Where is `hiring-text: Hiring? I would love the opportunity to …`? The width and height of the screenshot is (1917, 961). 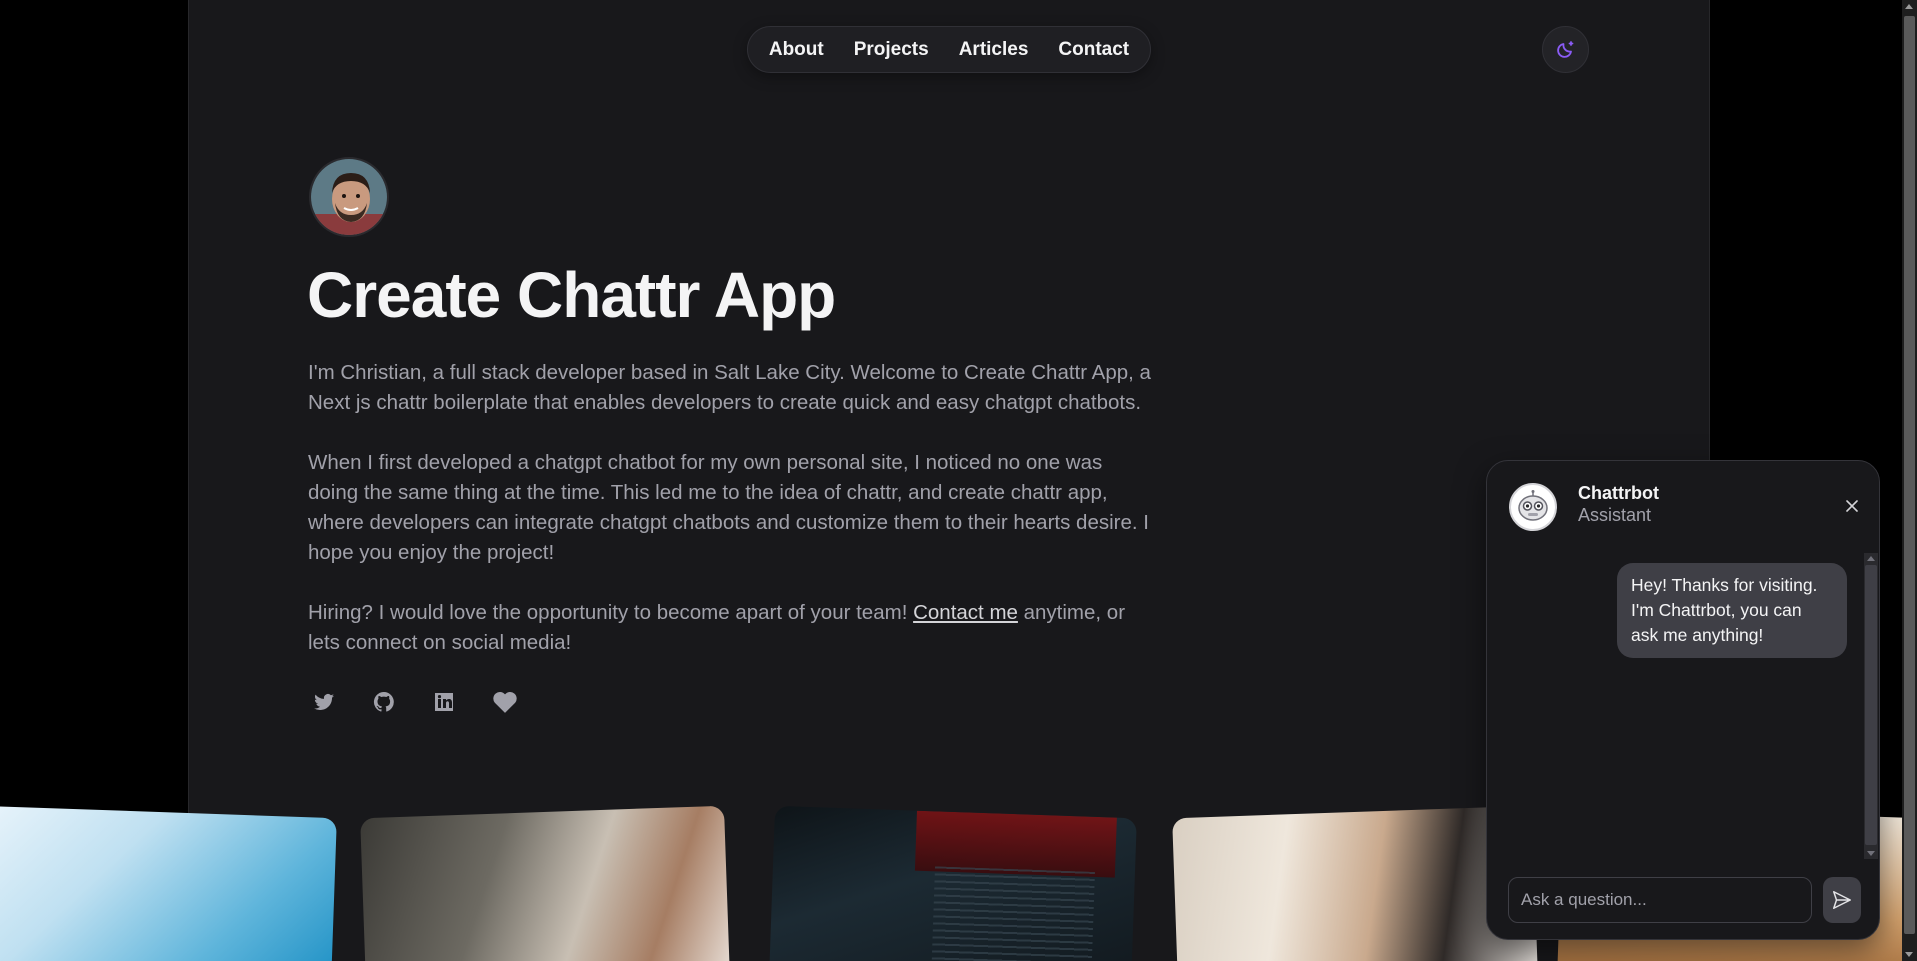 hiring-text: Hiring? I would love the opportunity to … is located at coordinates (611, 612).